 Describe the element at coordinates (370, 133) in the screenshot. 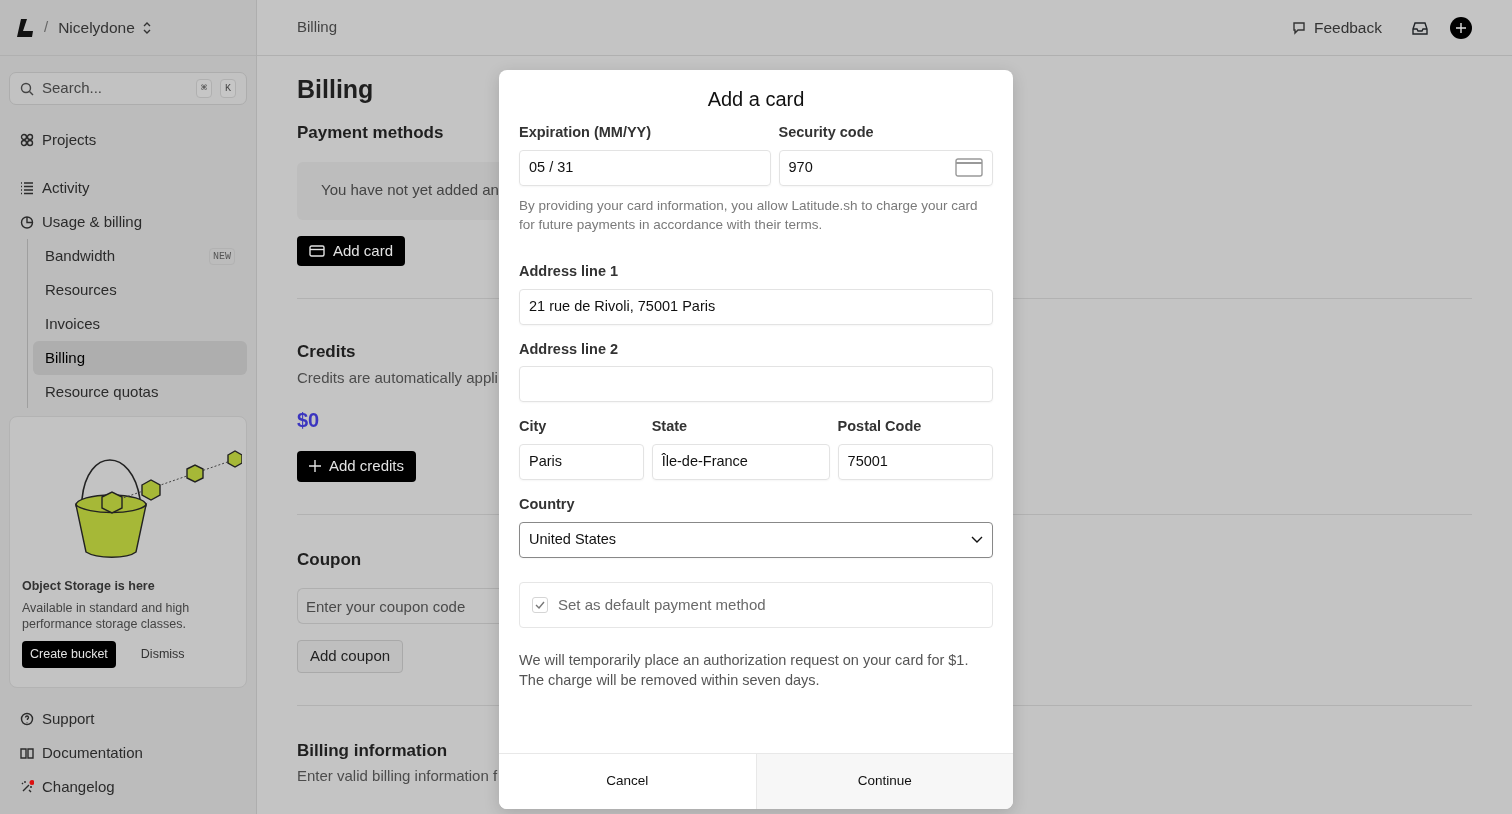

I see `section-title: Payment methods` at that location.